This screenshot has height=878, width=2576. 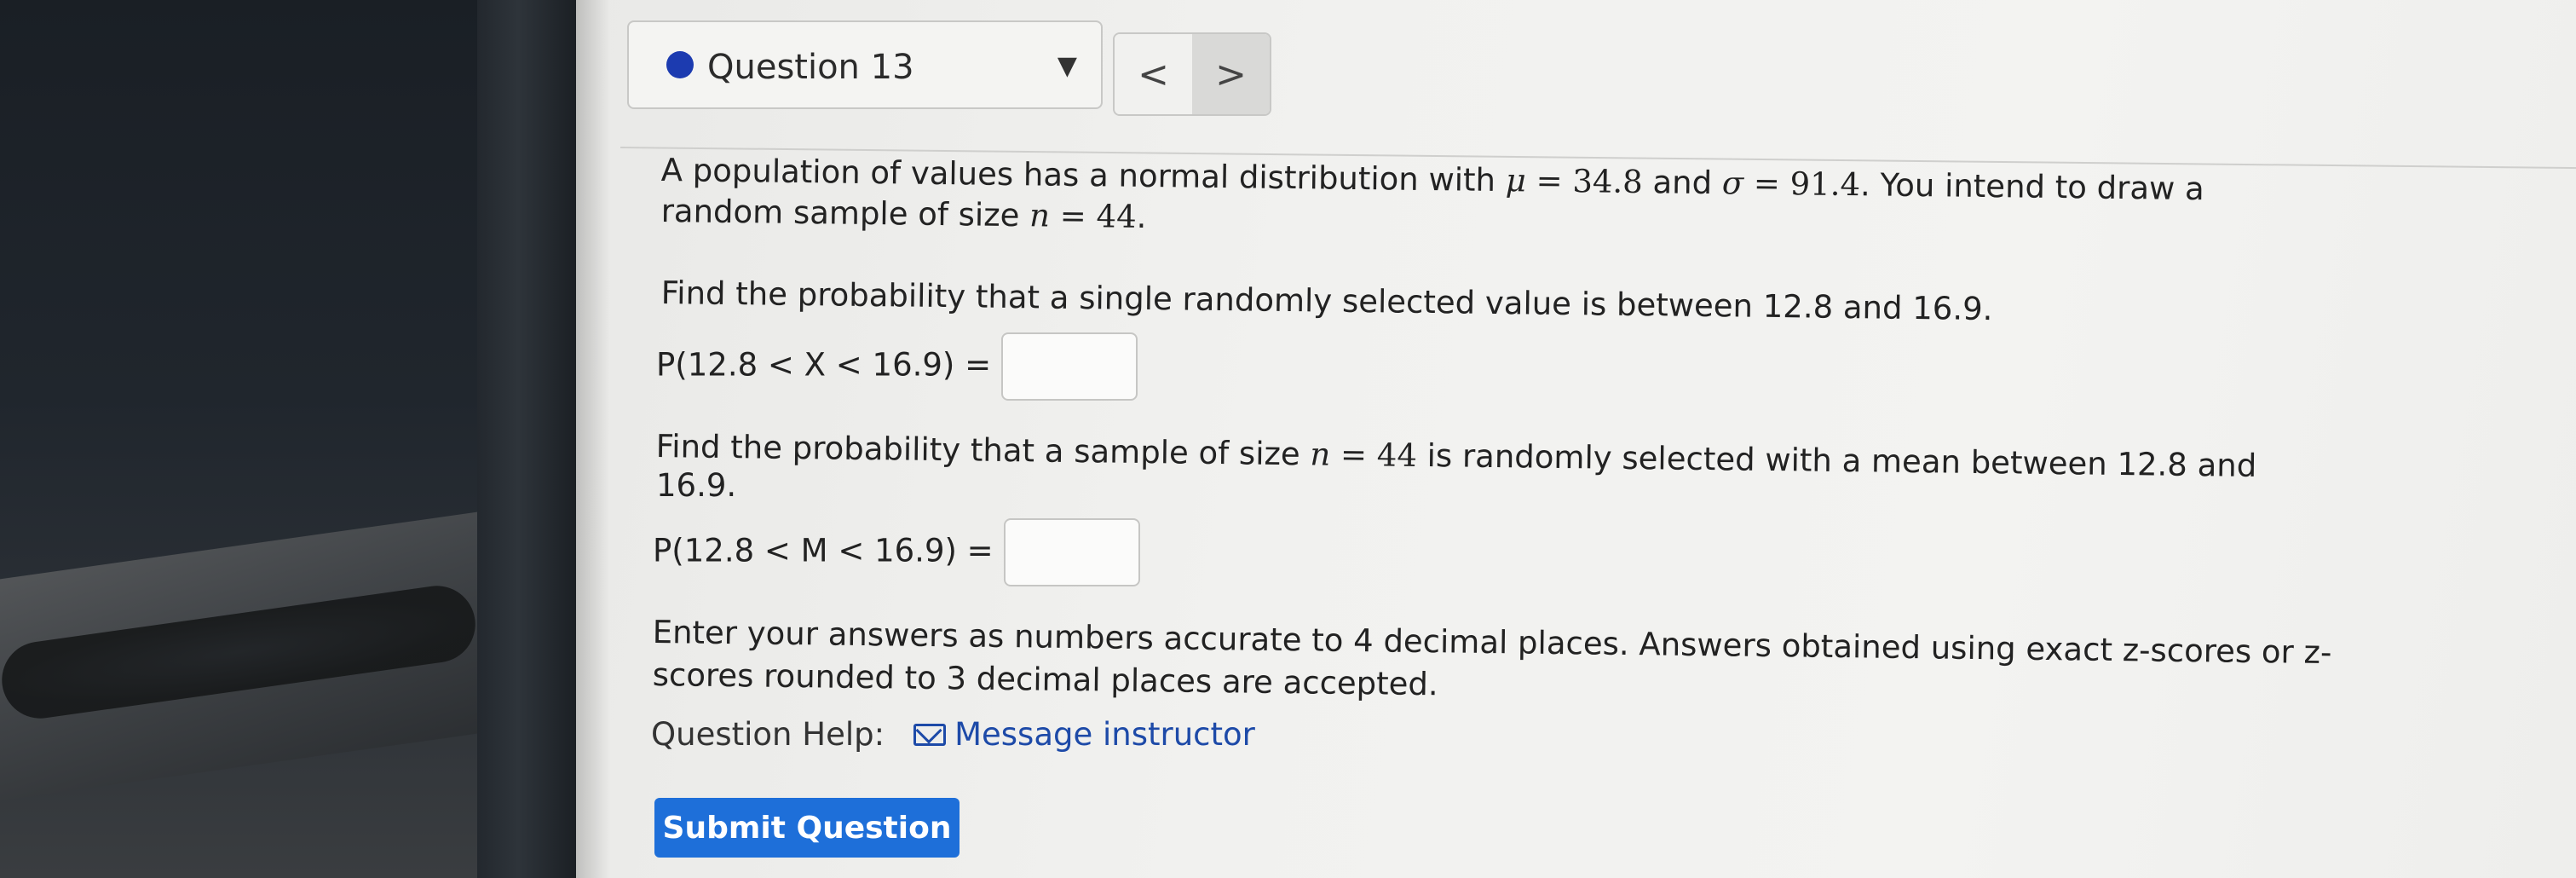 I want to click on page-shadow, so click(x=593, y=439).